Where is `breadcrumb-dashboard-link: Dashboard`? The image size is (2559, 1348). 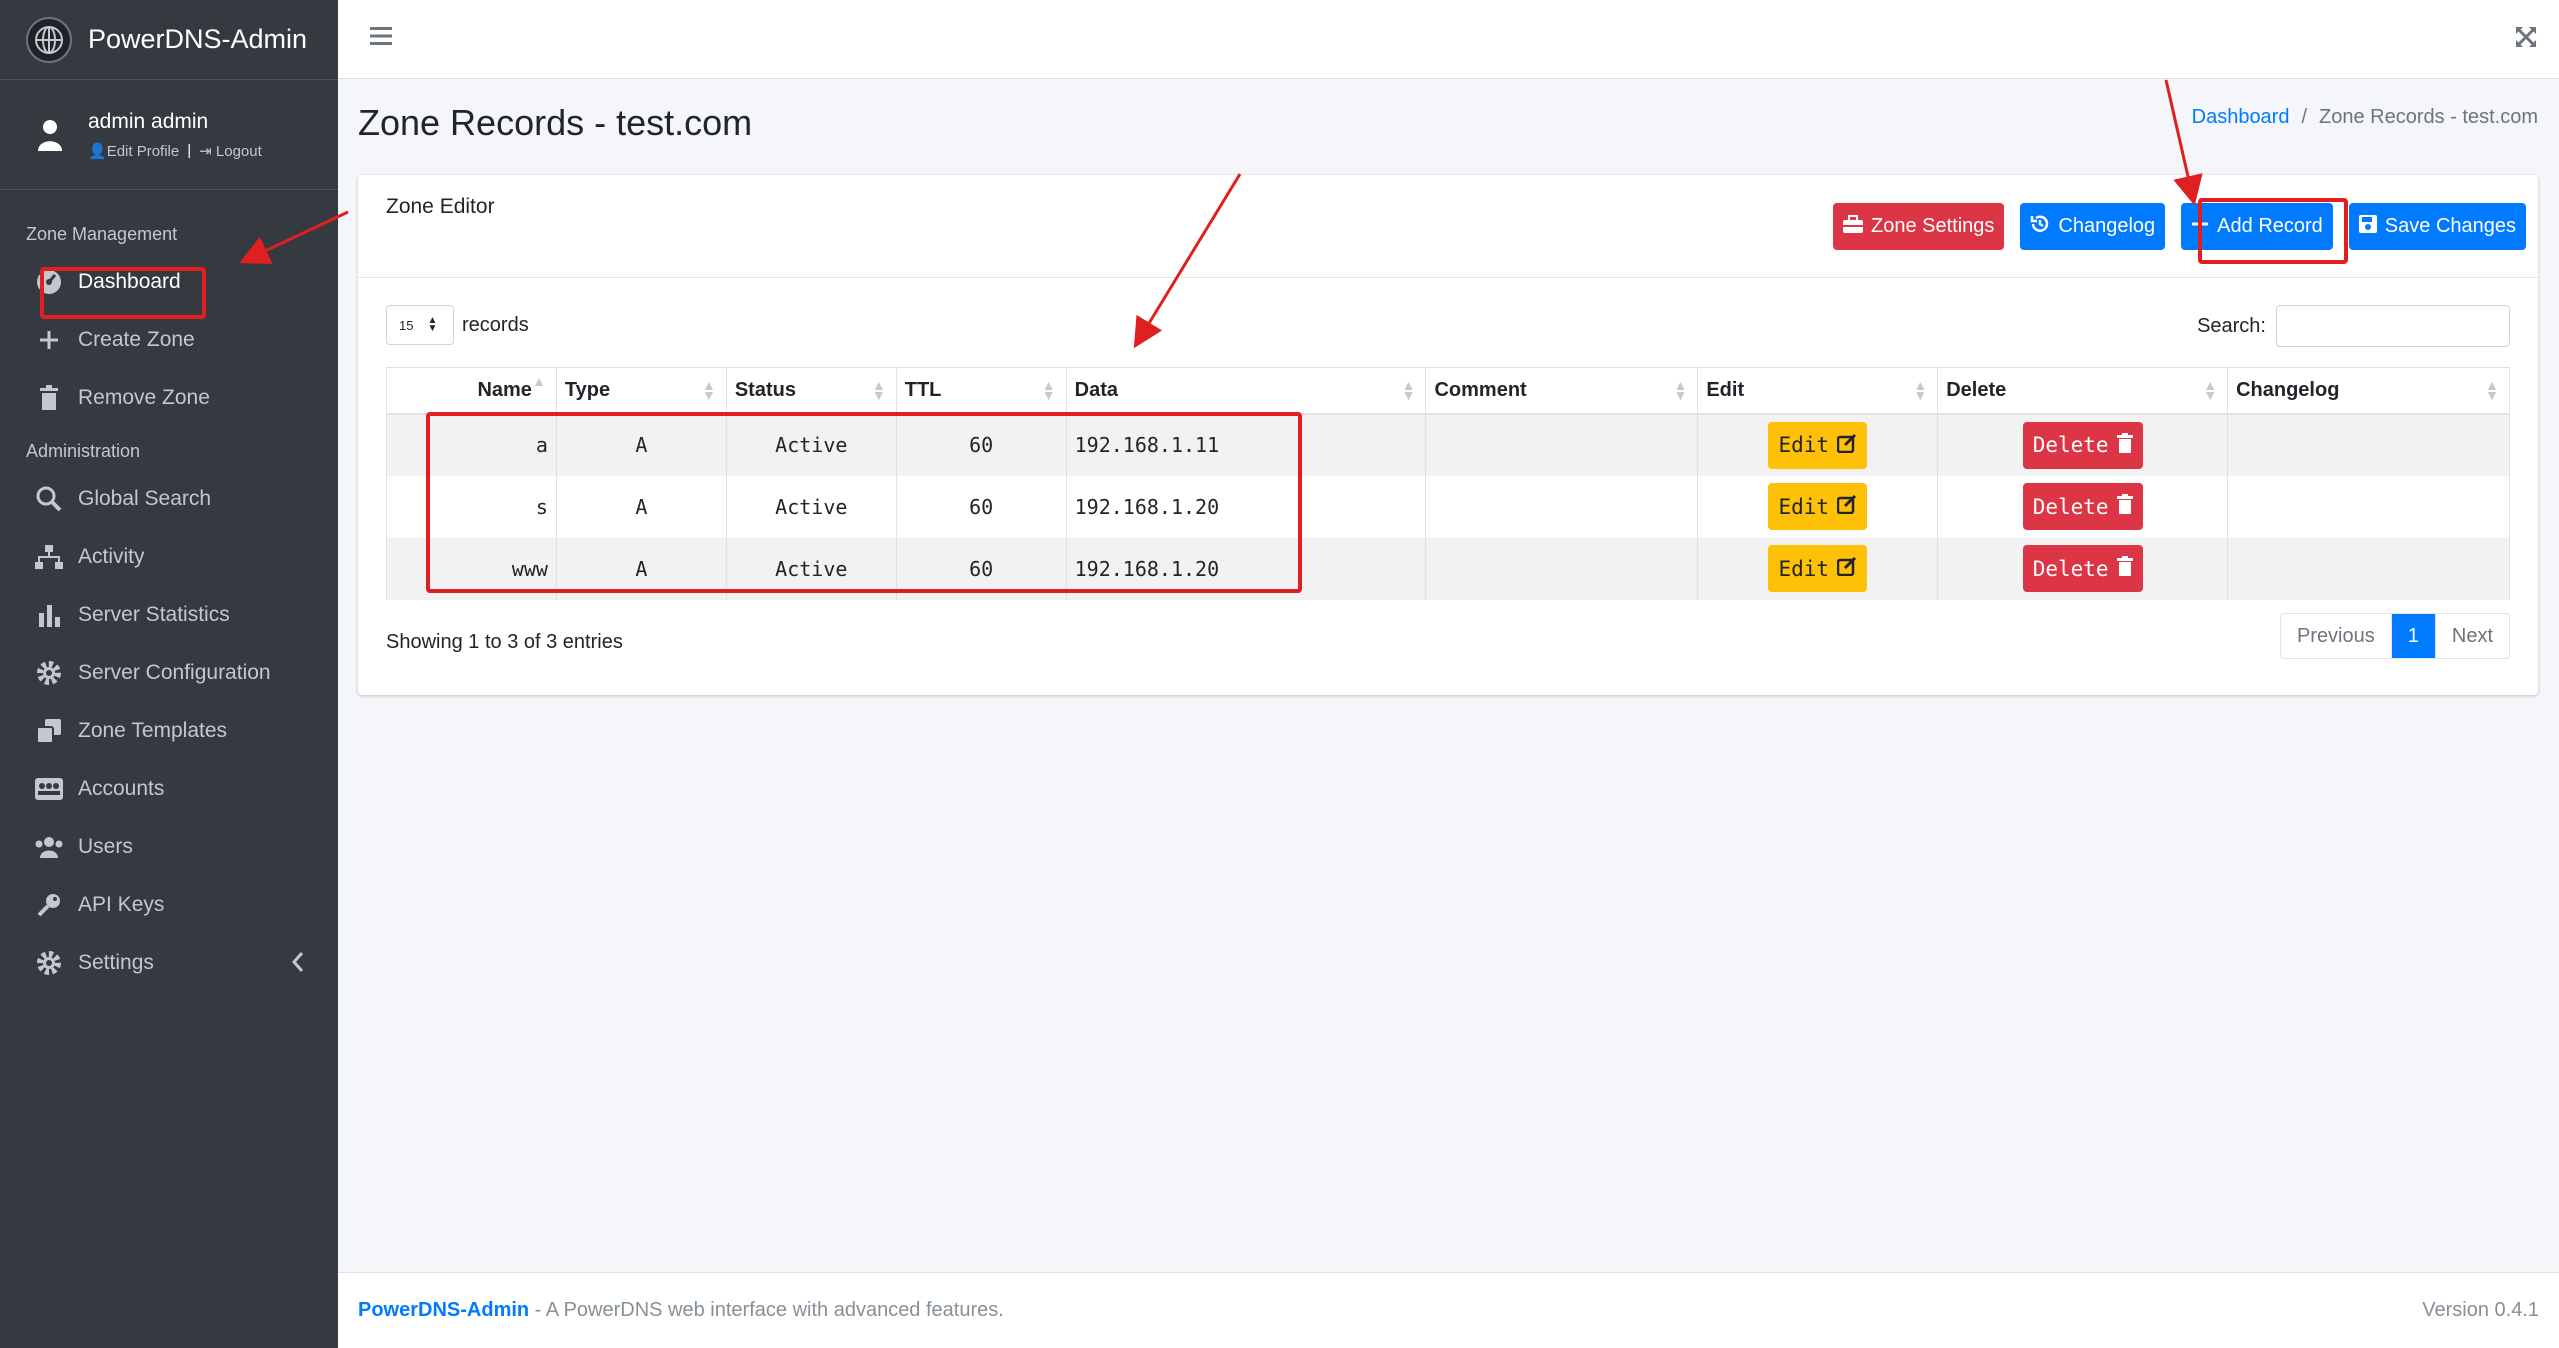 breadcrumb-dashboard-link: Dashboard is located at coordinates (2241, 117).